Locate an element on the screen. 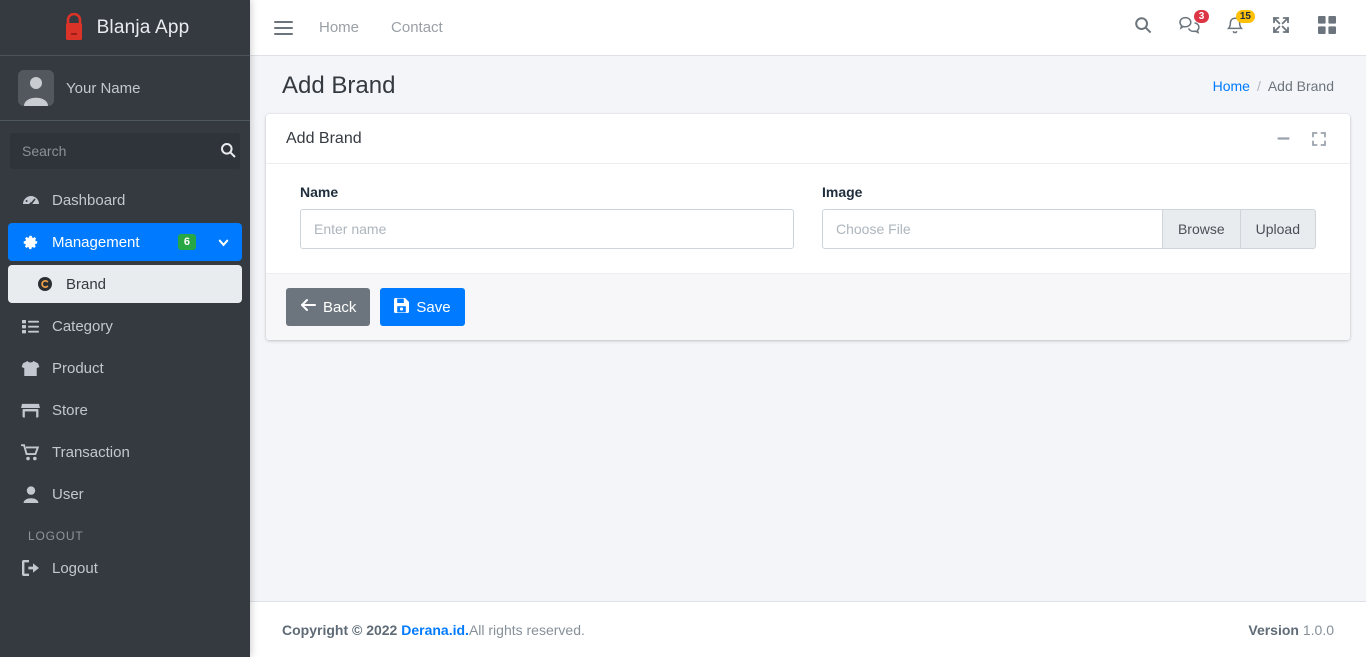 The height and width of the screenshot is (657, 1366). tachometer-icon is located at coordinates (30, 200).